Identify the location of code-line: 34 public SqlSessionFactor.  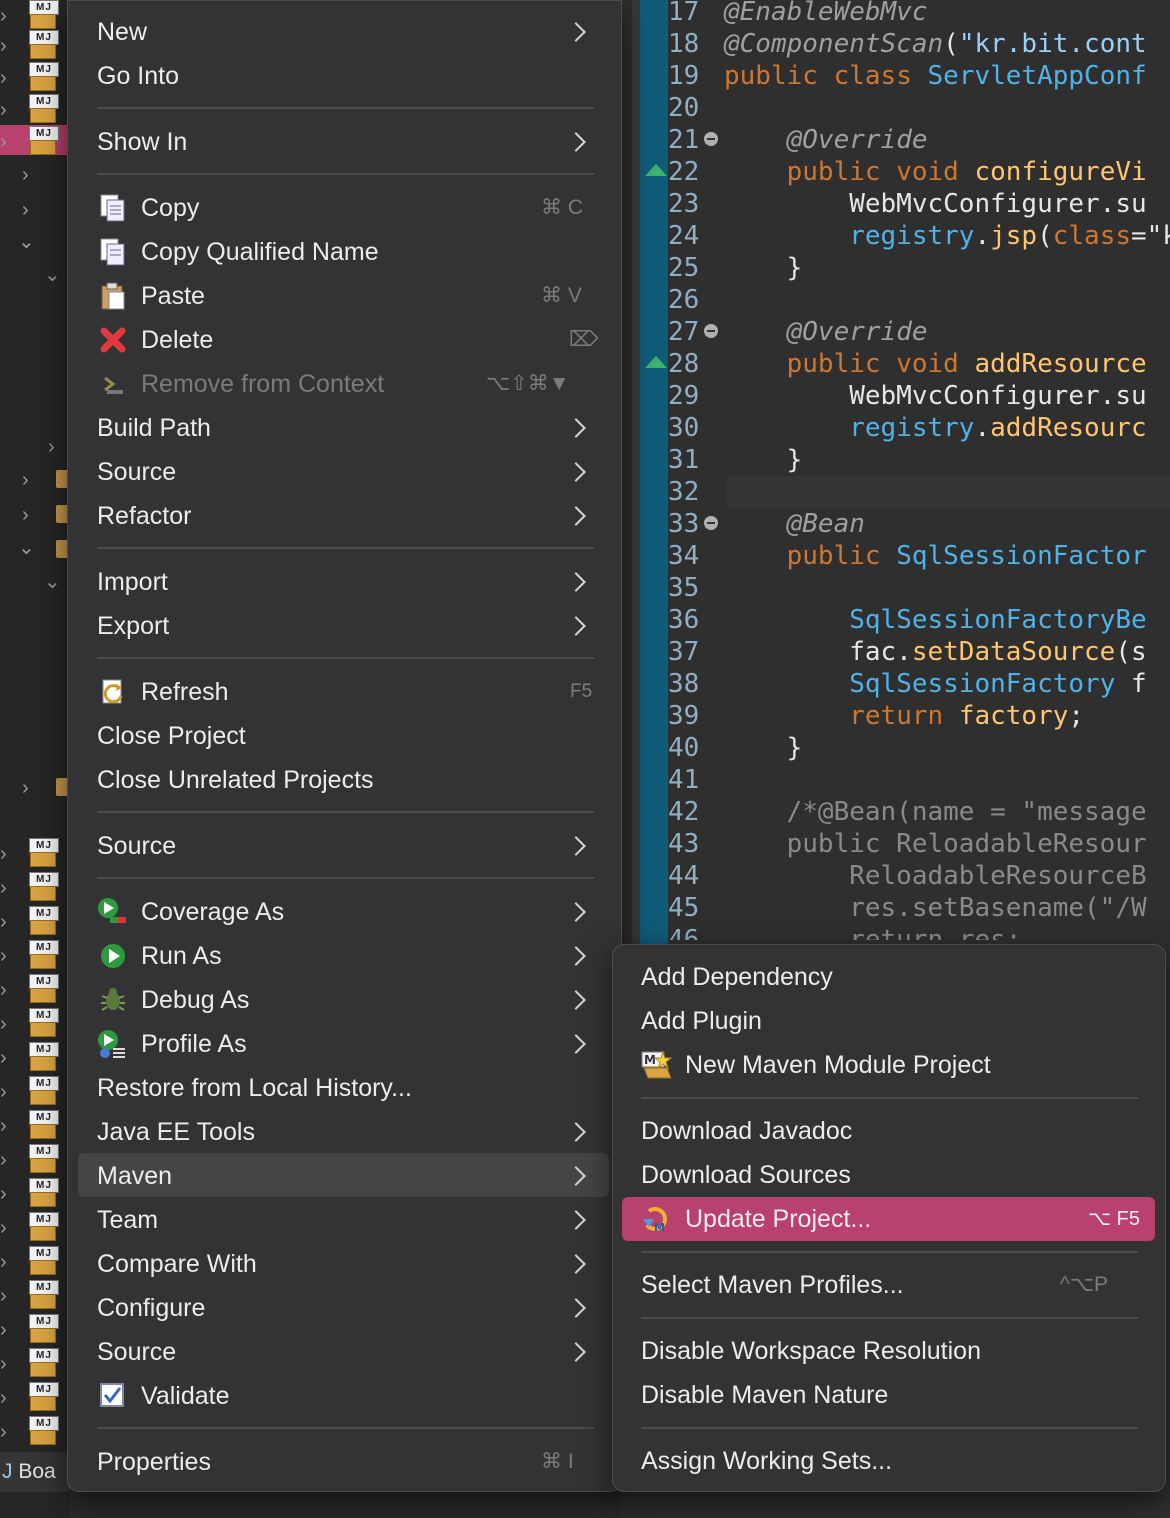
(907, 556).